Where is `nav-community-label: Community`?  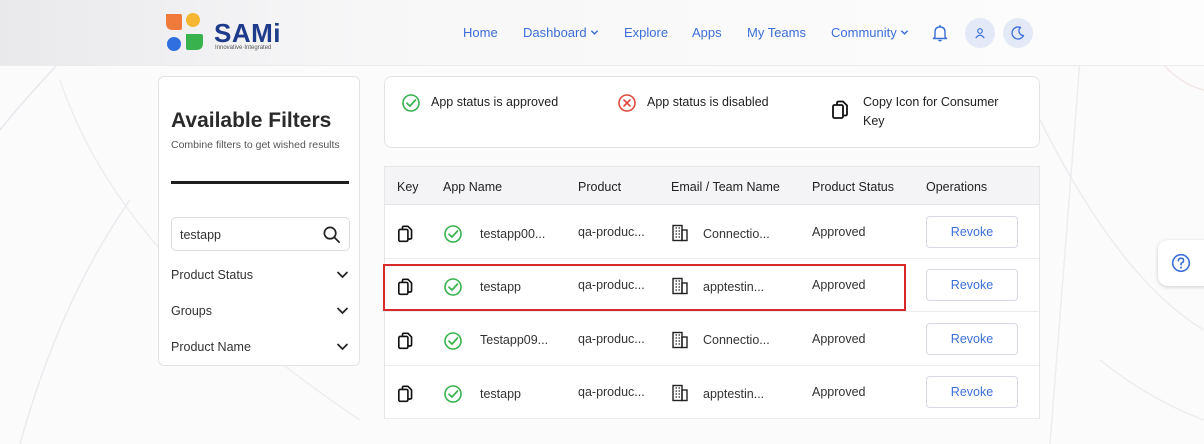 nav-community-label: Community is located at coordinates (864, 32).